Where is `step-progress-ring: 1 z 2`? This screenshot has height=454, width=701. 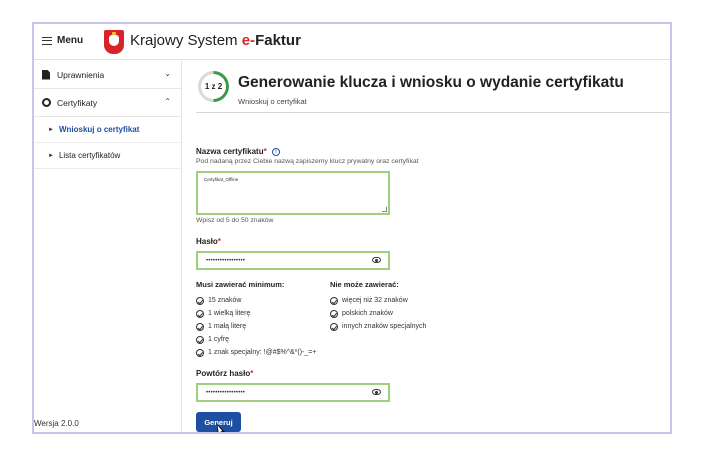
step-progress-ring: 1 z 2 is located at coordinates (213, 86).